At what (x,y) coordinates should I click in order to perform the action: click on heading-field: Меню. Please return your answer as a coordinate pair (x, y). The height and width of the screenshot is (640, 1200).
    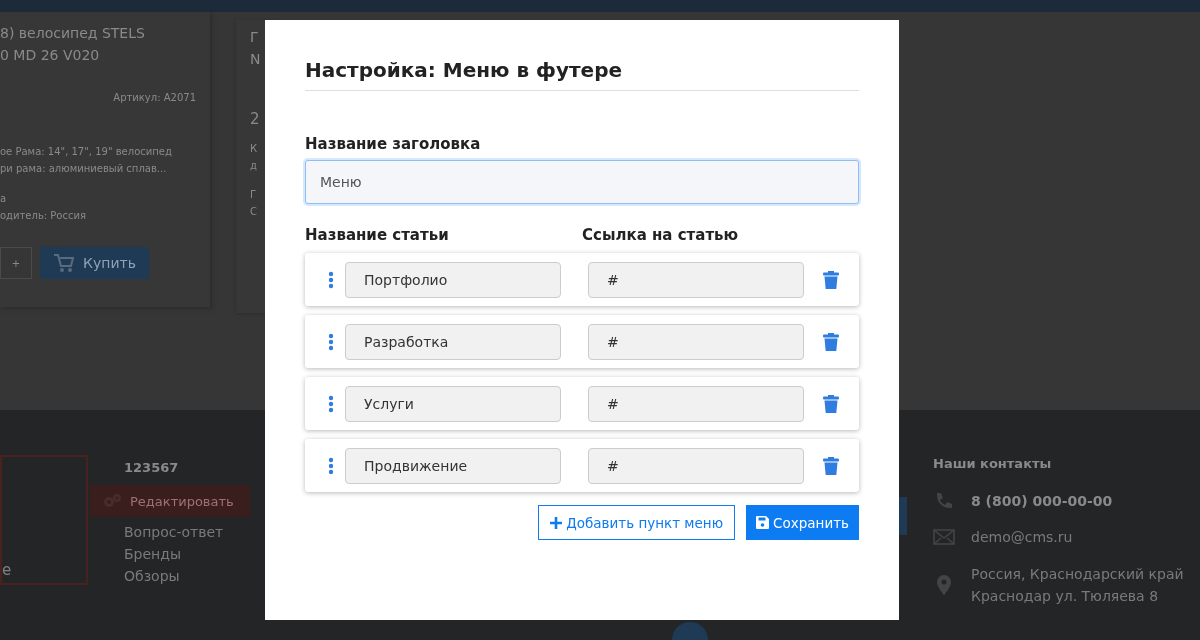
    Looking at the image, I should click on (582, 182).